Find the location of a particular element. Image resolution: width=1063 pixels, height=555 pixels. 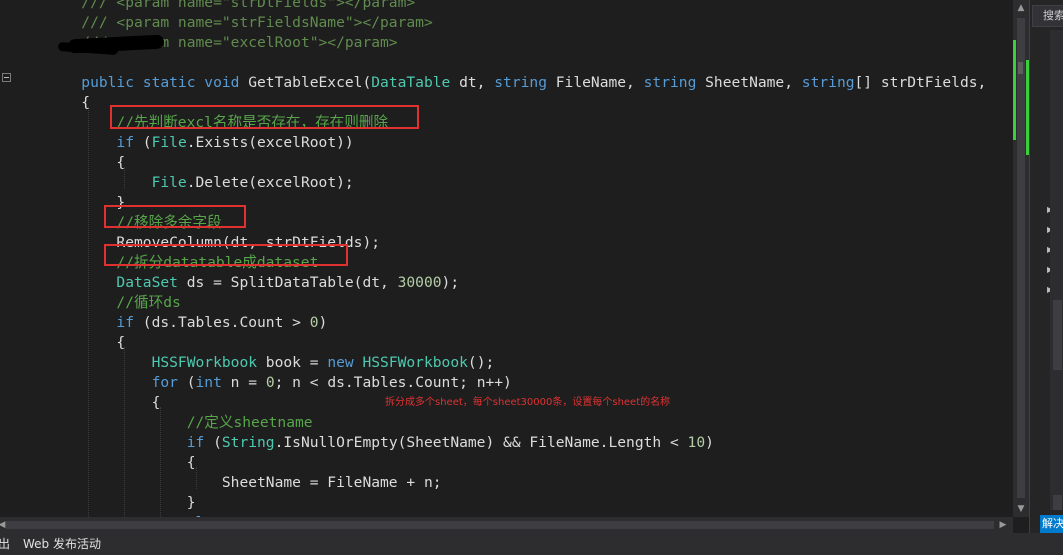

code-token: book = is located at coordinates (292, 362).